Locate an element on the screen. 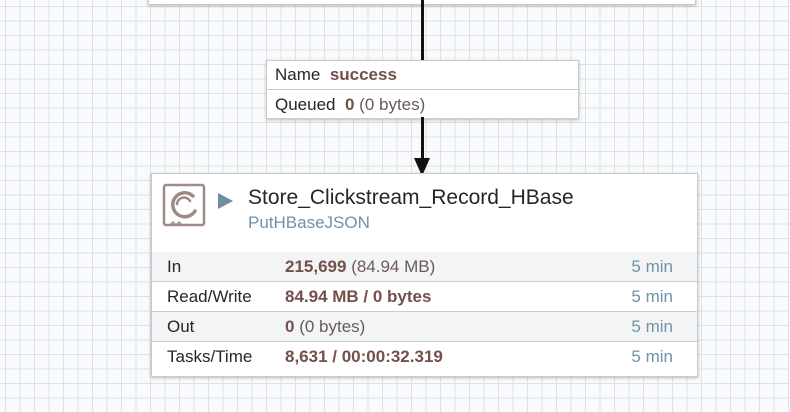 This screenshot has width=790, height=412. stat-row-out: Out 0 (0 bytes) 5 min is located at coordinates (424, 326).